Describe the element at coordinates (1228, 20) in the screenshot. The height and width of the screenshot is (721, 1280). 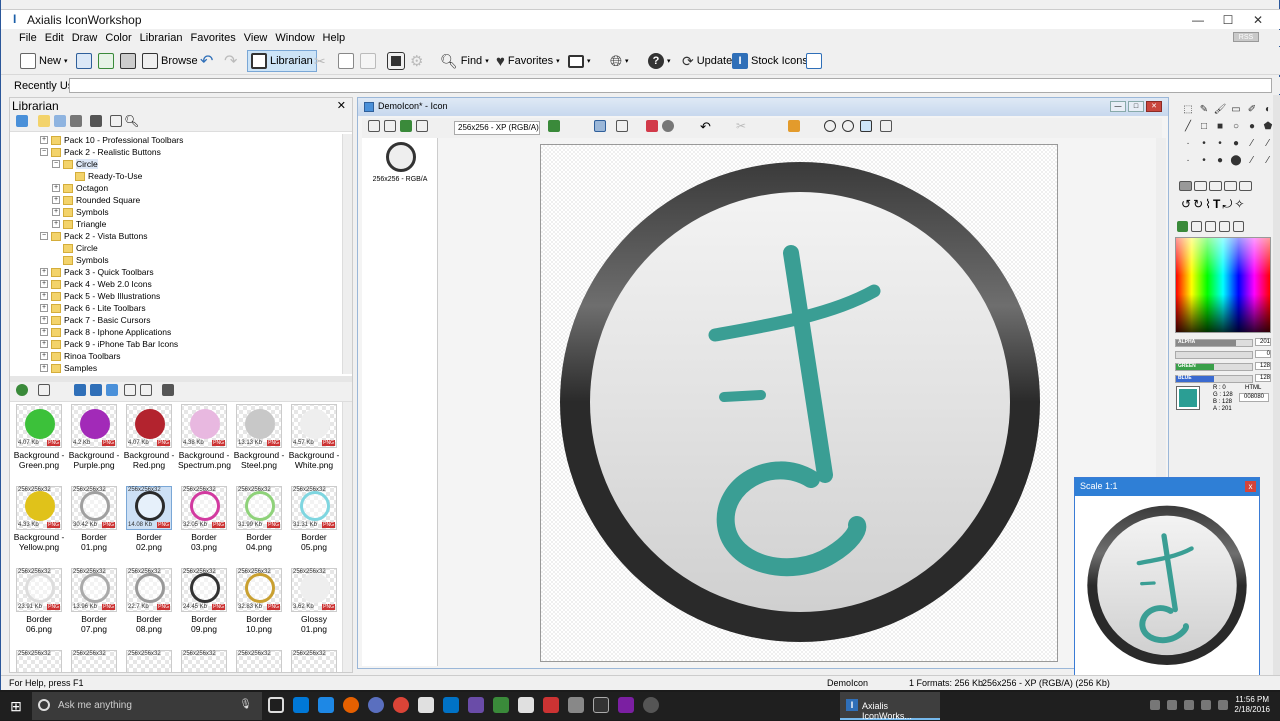
I see `maximize-button: ☐` at that location.